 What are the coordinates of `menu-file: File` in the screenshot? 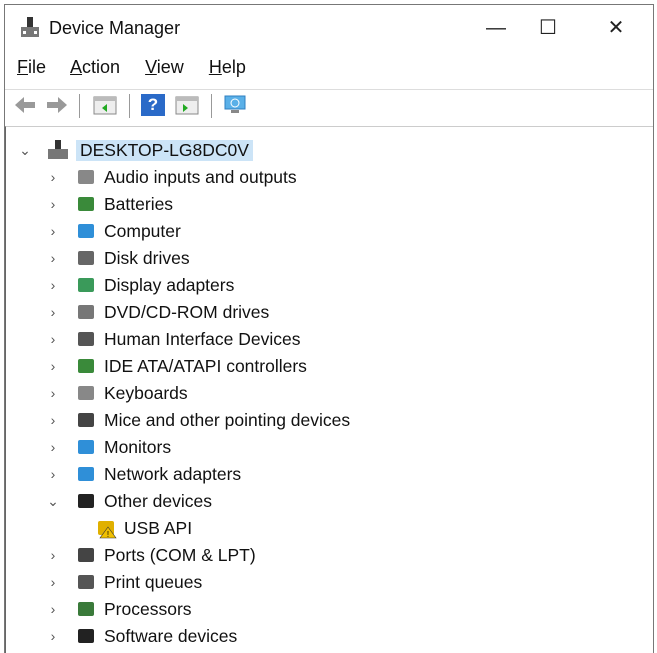 It's located at (31, 67).